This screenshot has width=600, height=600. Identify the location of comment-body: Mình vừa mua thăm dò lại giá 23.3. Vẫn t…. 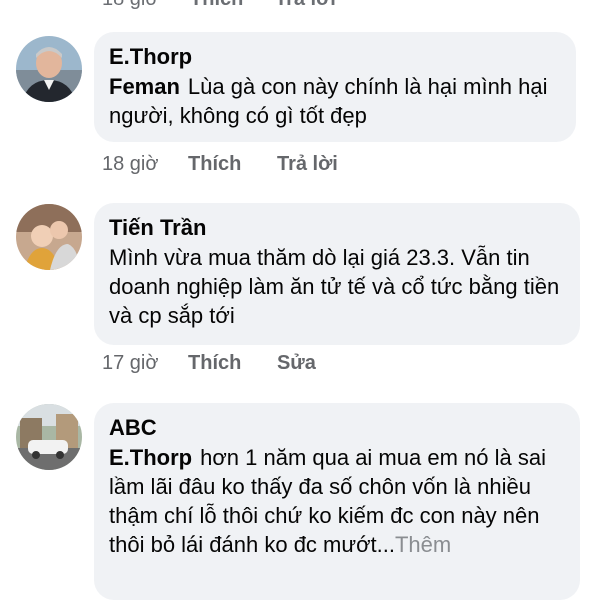
(334, 286).